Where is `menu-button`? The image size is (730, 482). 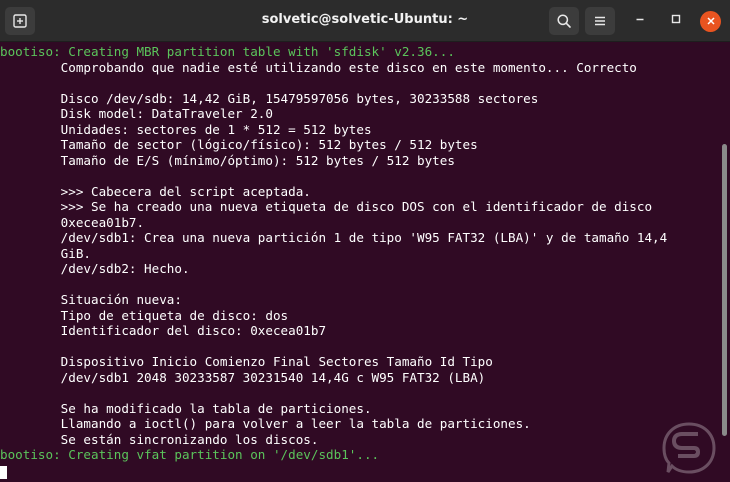
menu-button is located at coordinates (600, 21).